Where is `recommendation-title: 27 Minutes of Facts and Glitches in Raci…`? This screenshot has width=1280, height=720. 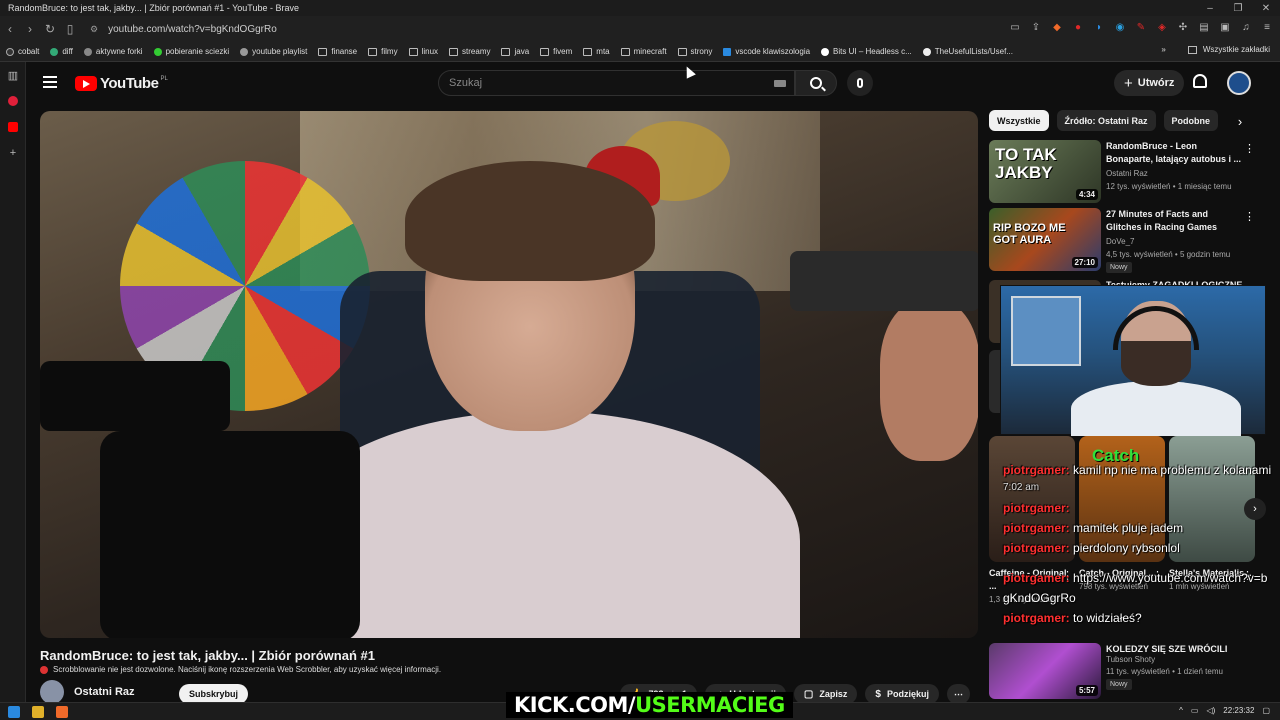 recommendation-title: 27 Minutes of Facts and Glitches in Raci… is located at coordinates (1175, 221).